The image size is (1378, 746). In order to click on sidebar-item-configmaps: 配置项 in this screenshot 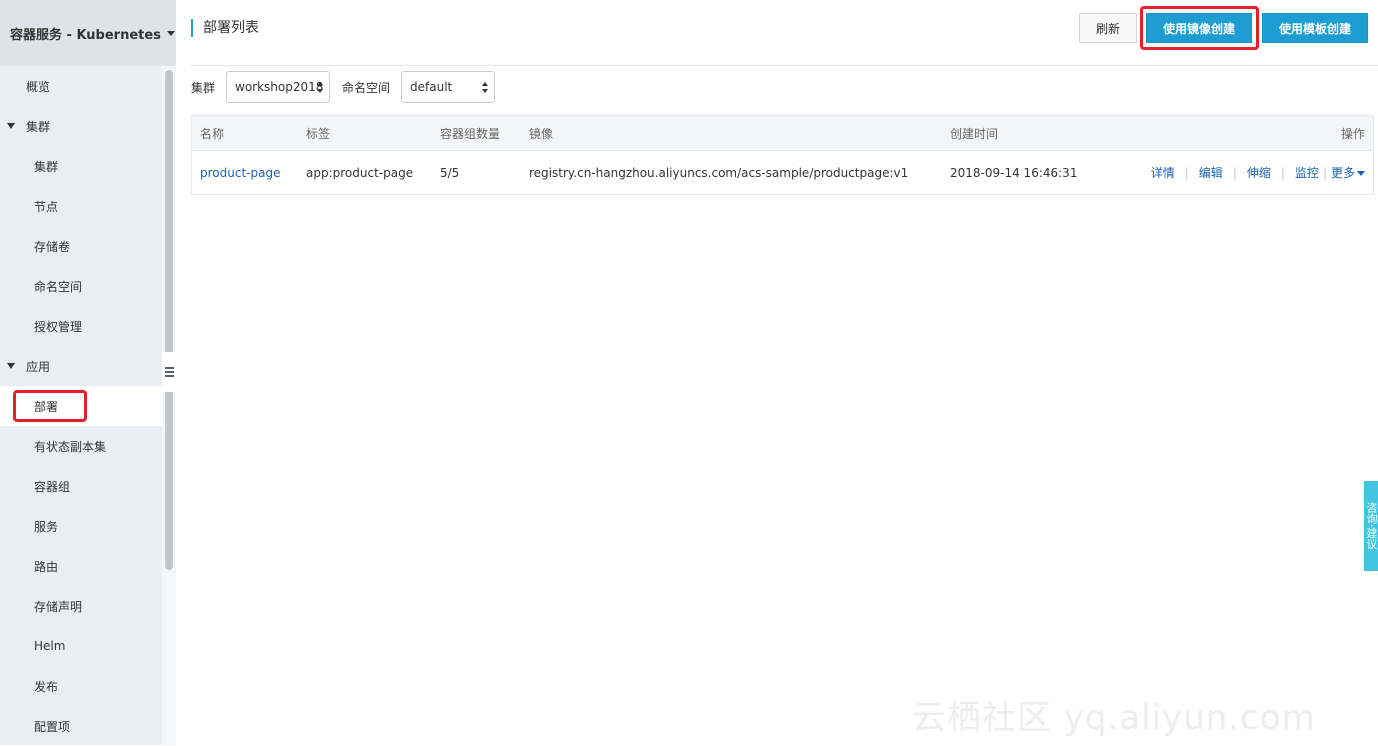, I will do `click(81, 726)`.